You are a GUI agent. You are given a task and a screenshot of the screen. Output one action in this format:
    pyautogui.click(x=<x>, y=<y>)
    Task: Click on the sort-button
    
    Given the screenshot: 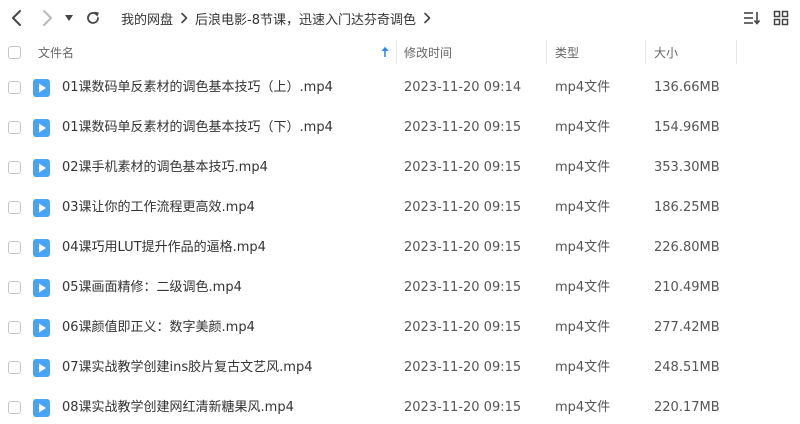 What is the action you would take?
    pyautogui.click(x=752, y=18)
    